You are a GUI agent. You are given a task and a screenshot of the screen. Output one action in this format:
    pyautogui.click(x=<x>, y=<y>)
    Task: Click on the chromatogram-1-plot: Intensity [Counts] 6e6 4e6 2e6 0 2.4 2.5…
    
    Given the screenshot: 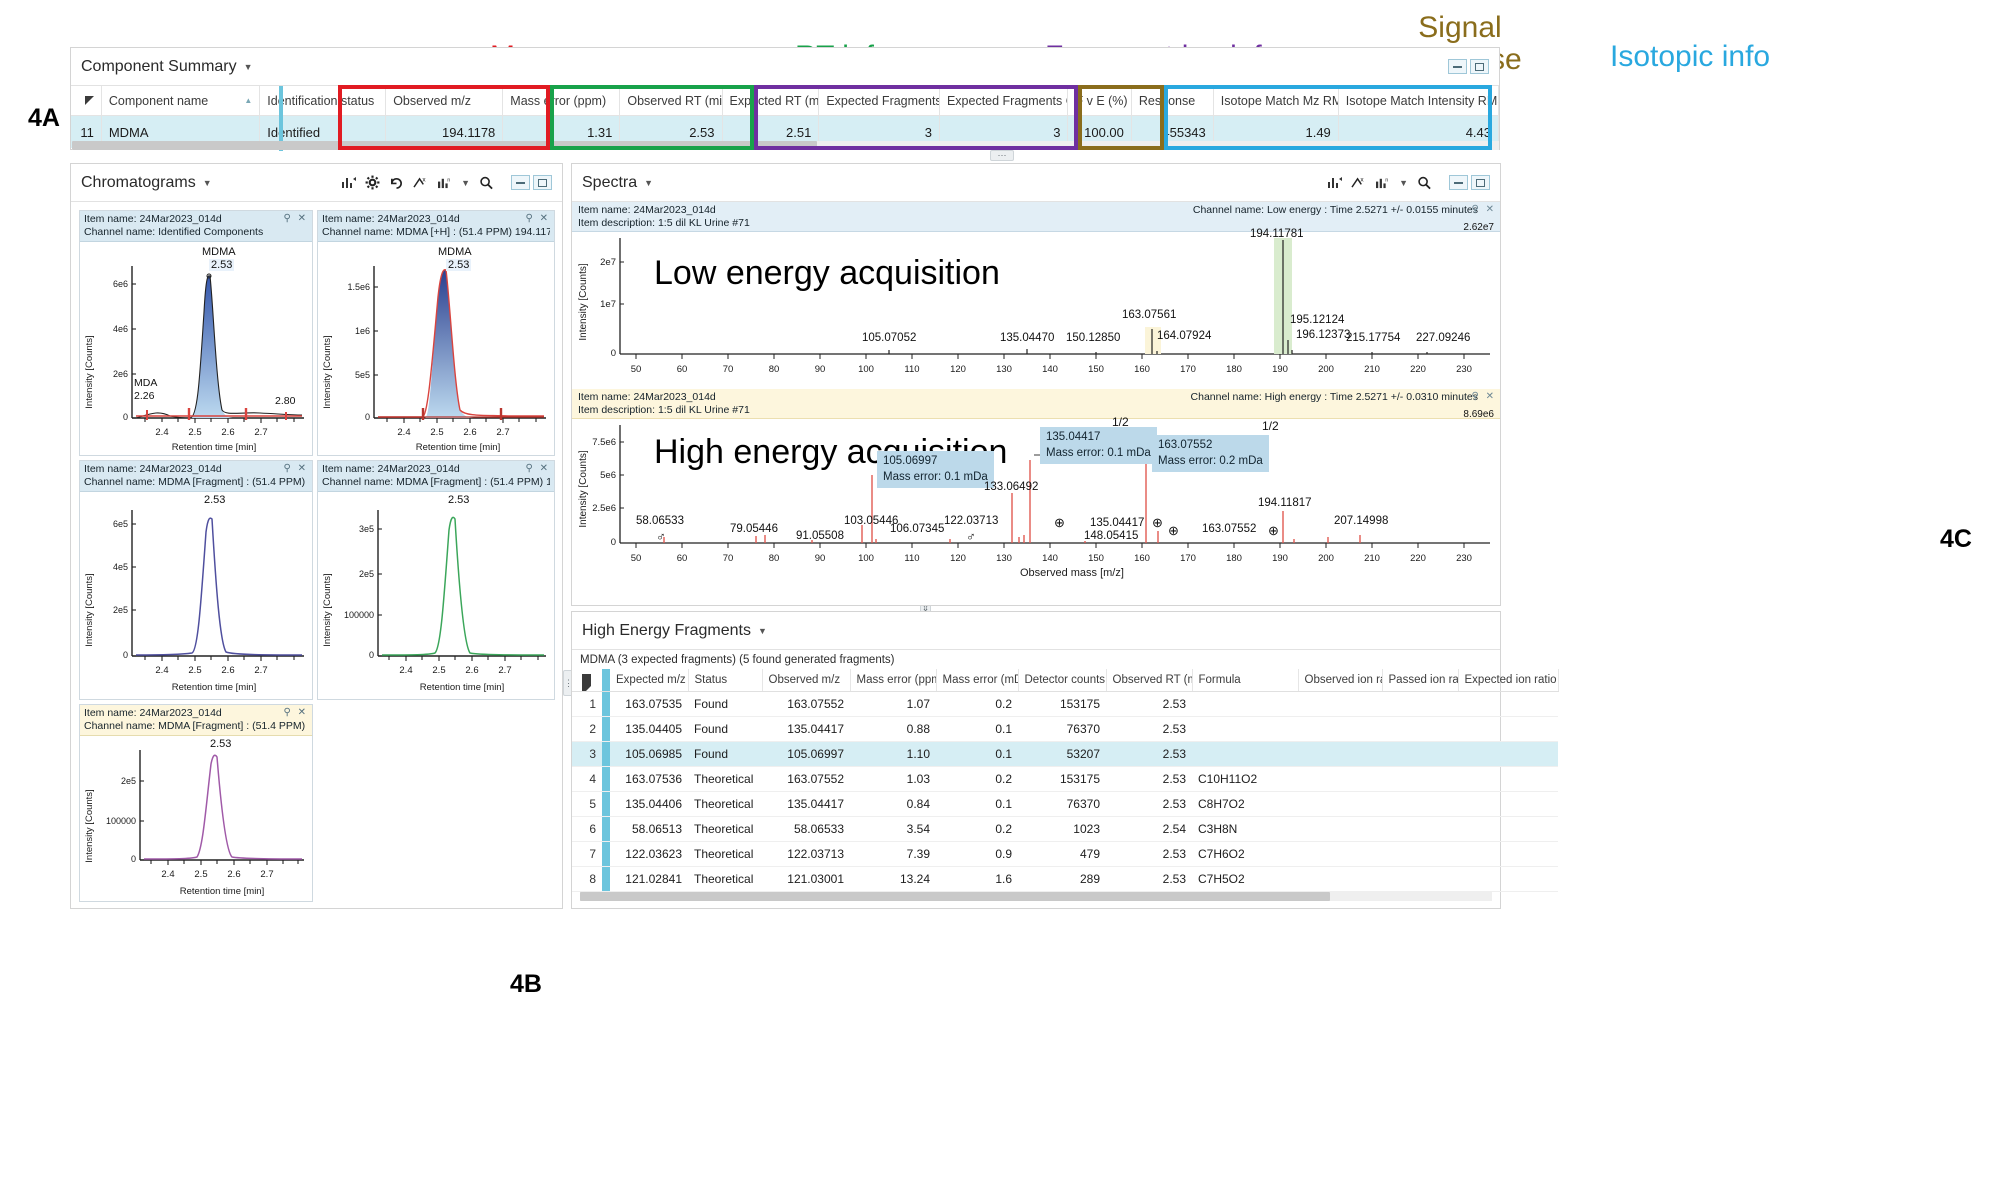 What is the action you would take?
    pyautogui.click(x=196, y=348)
    